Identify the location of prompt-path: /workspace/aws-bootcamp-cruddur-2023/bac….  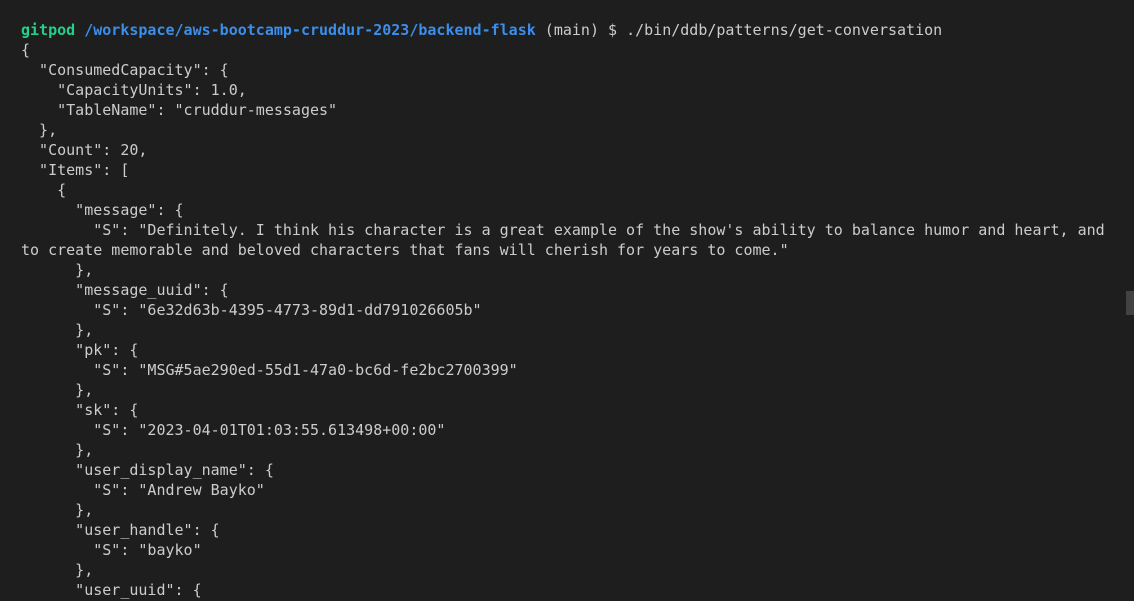
(310, 30).